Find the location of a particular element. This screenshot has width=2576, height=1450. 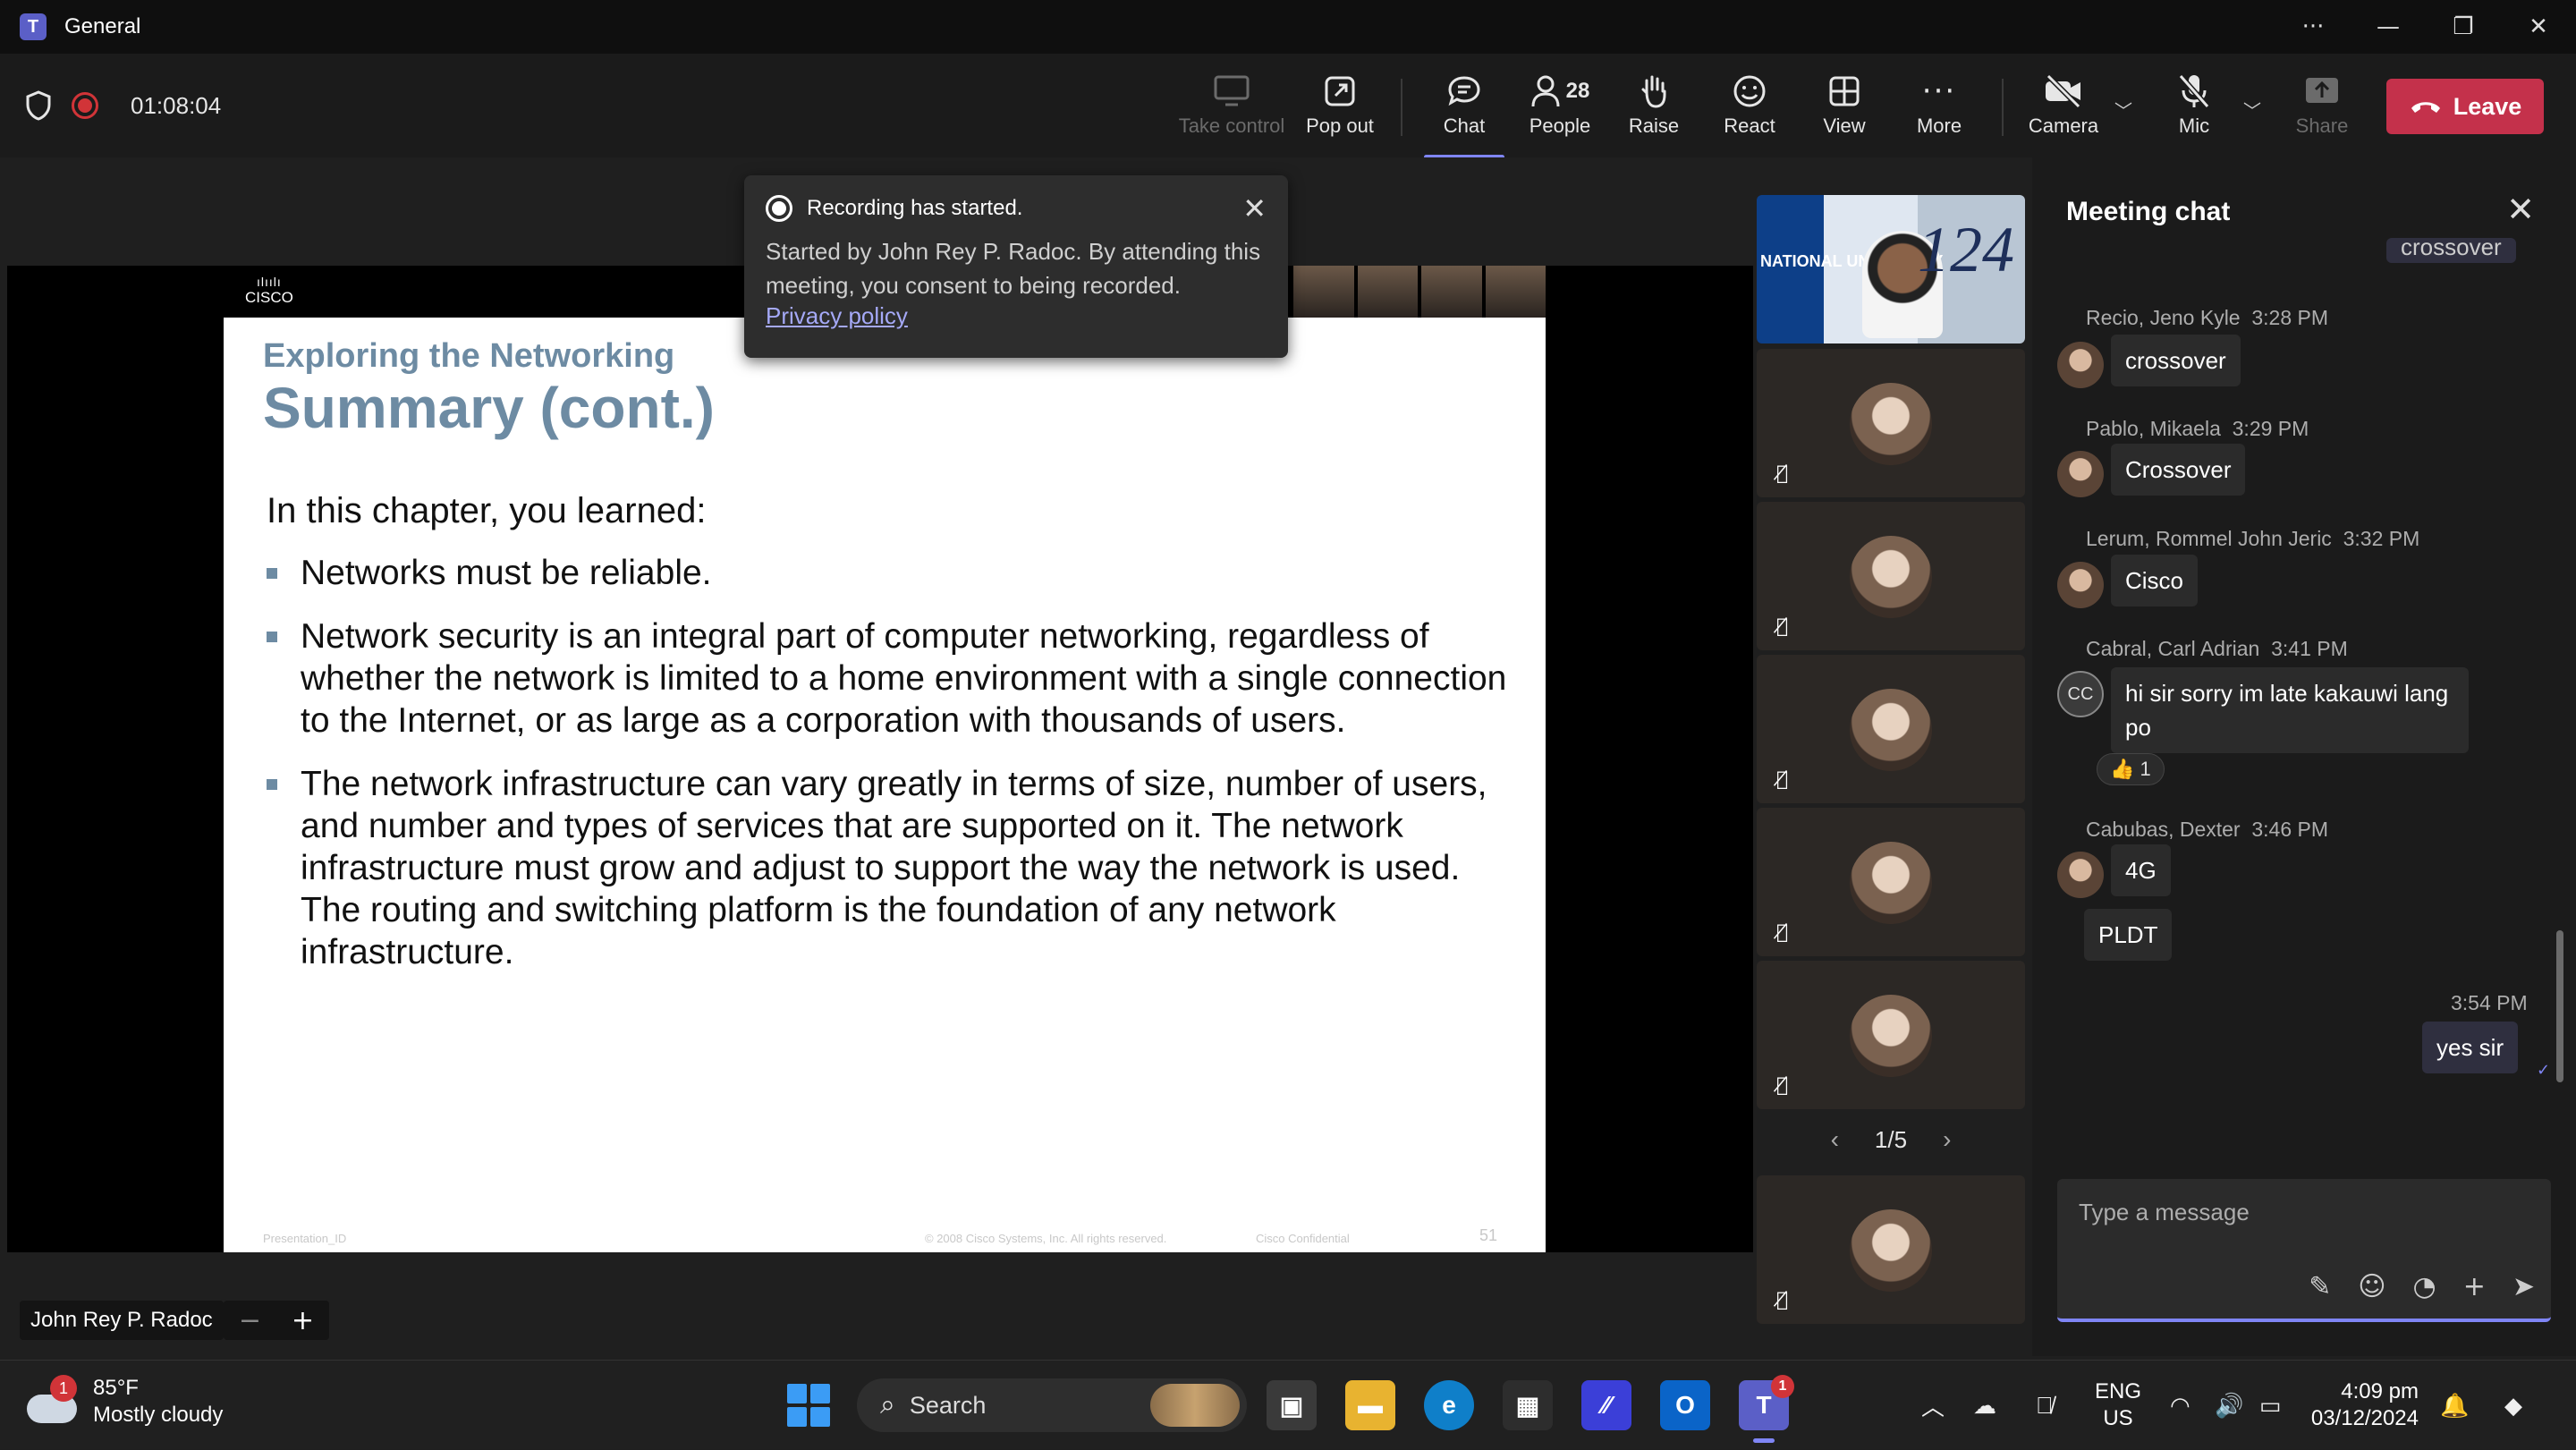

view-button: View is located at coordinates (1844, 108).